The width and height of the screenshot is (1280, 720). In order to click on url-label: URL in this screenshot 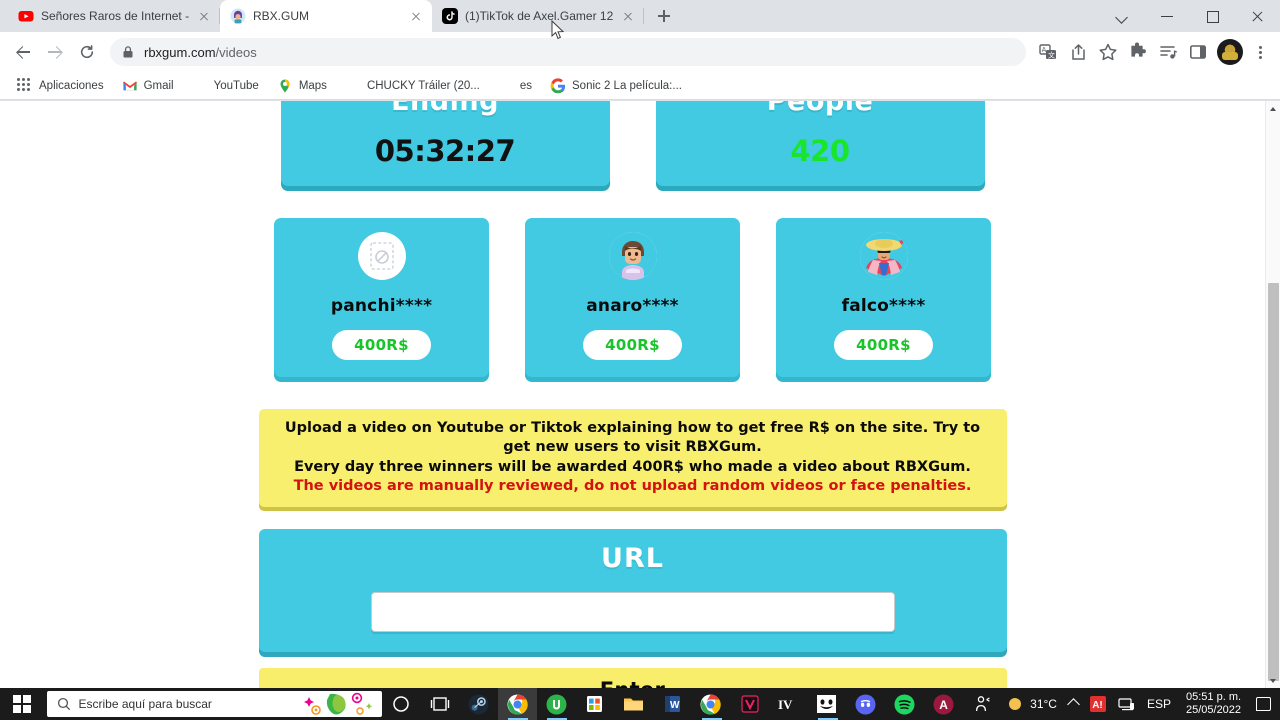, I will do `click(632, 559)`.